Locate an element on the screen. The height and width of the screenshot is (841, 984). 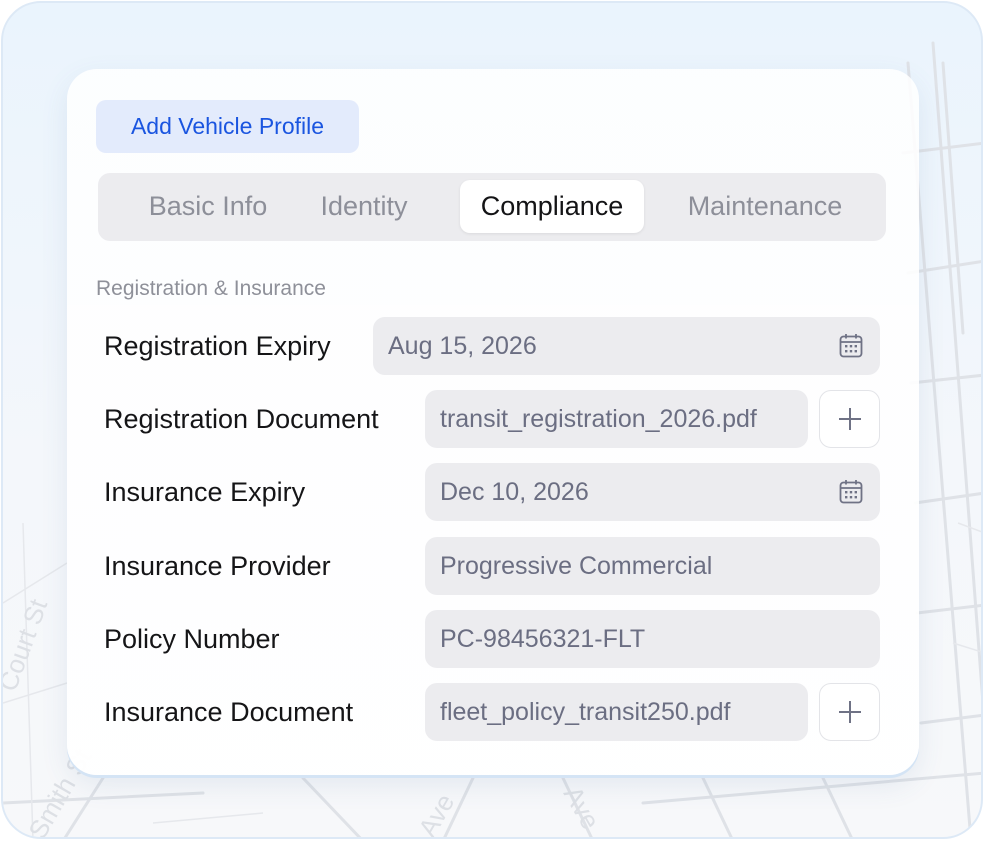
insurance-expiry-label: Insurance Expiry is located at coordinates (205, 491).